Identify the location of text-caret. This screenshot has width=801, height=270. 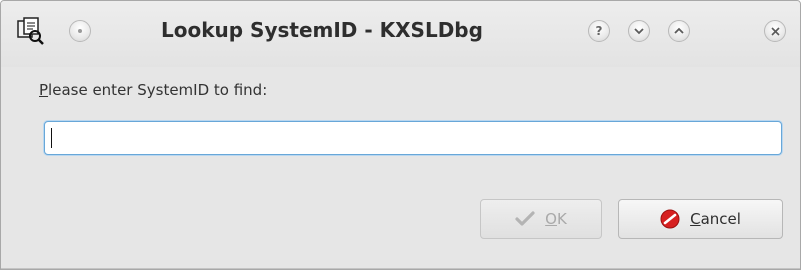
(51, 138).